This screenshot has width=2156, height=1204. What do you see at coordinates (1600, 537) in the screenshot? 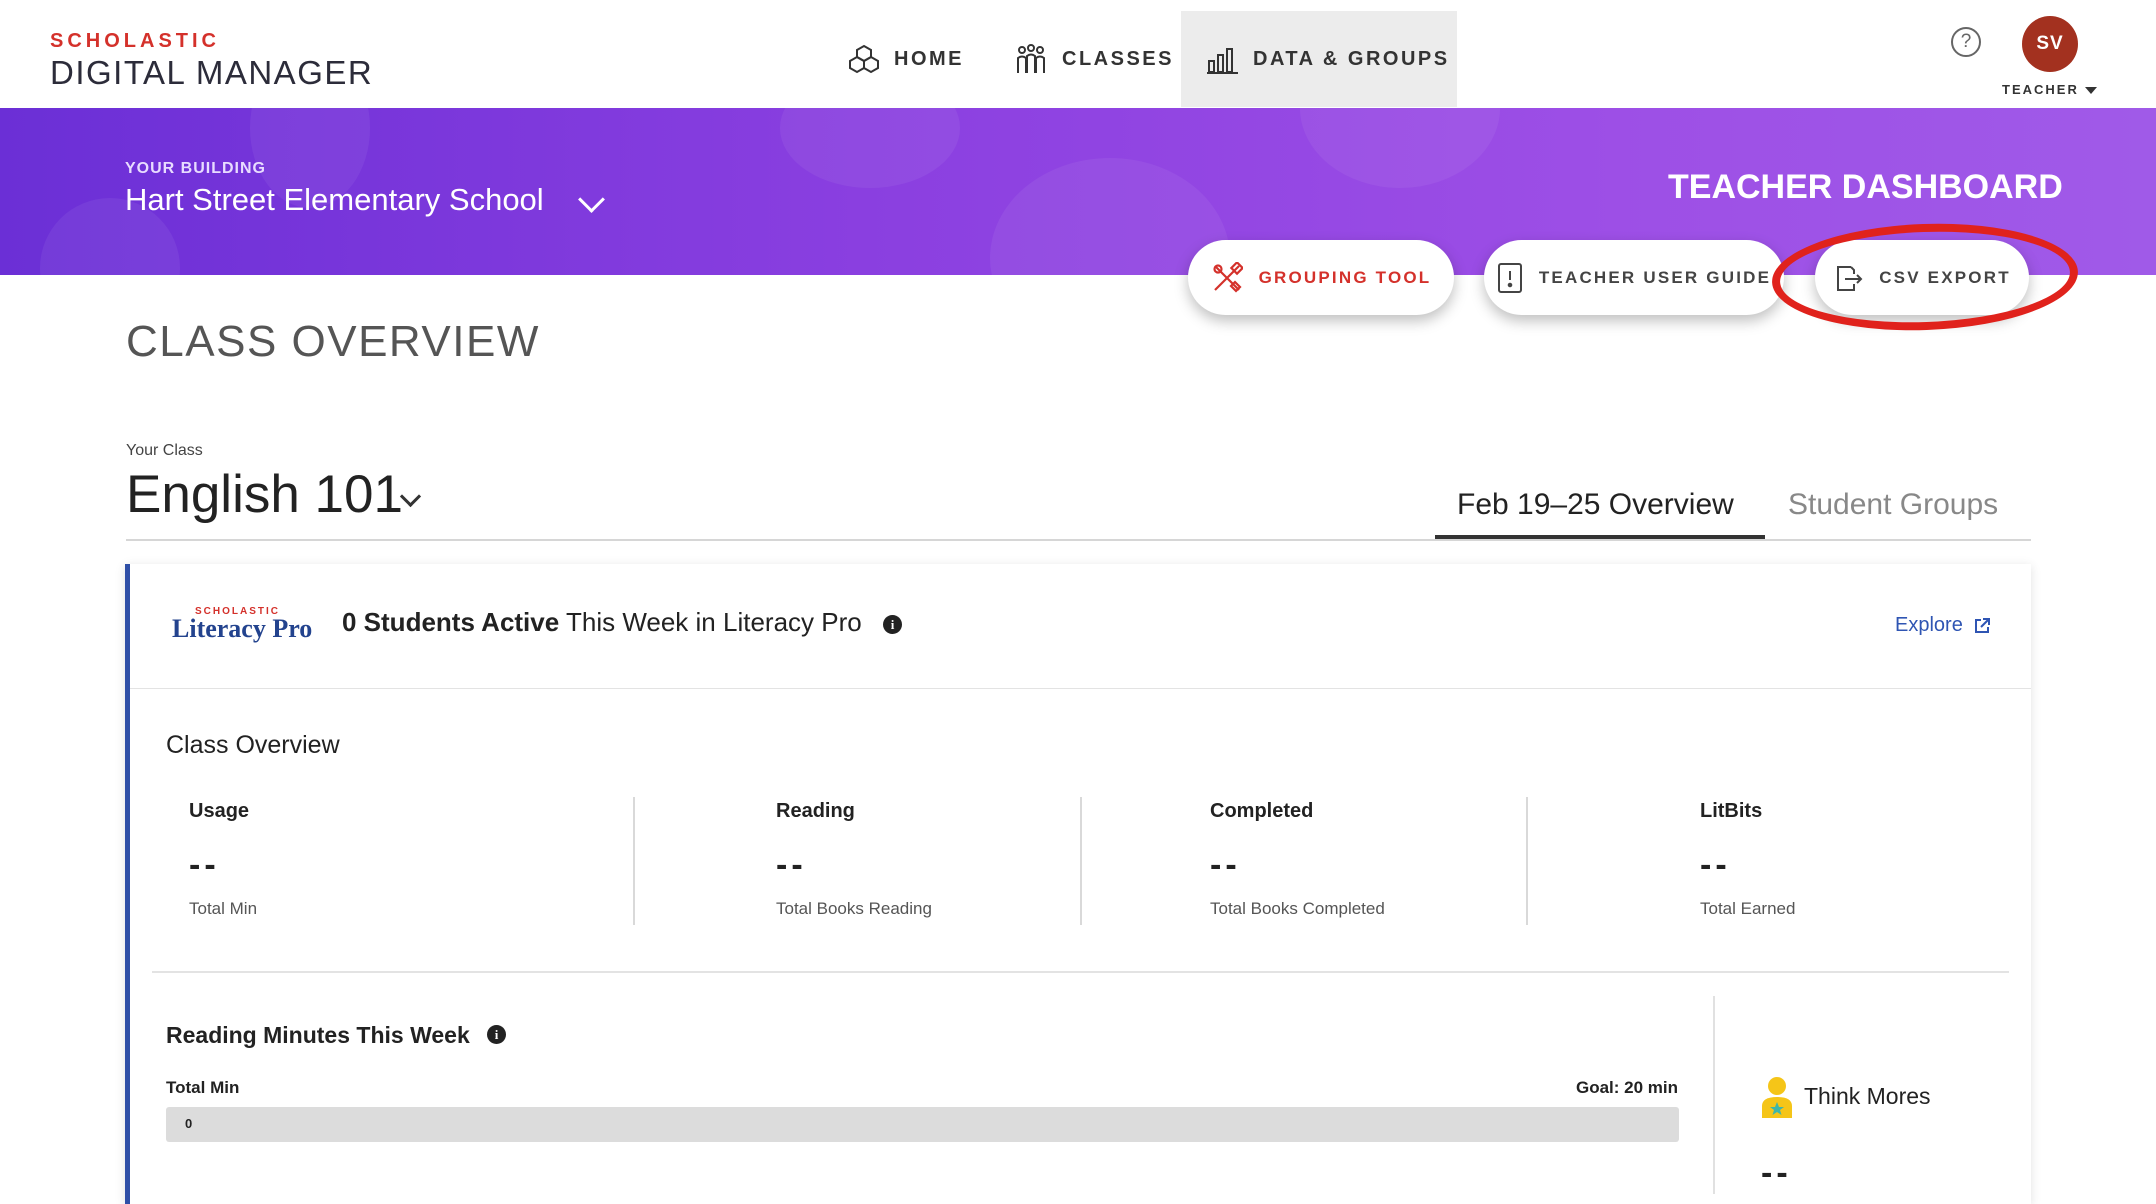
I see `active-tab-indicator` at bounding box center [1600, 537].